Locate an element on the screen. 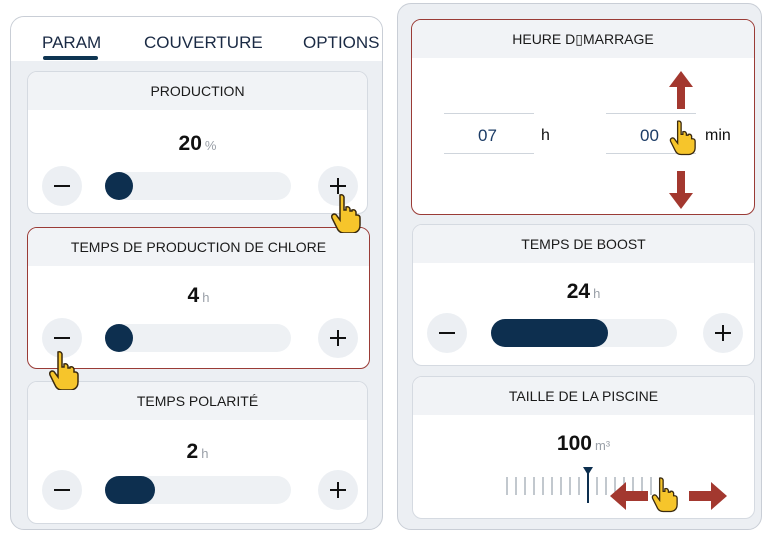  polarity-time-value-row: 2h is located at coordinates (197, 452).